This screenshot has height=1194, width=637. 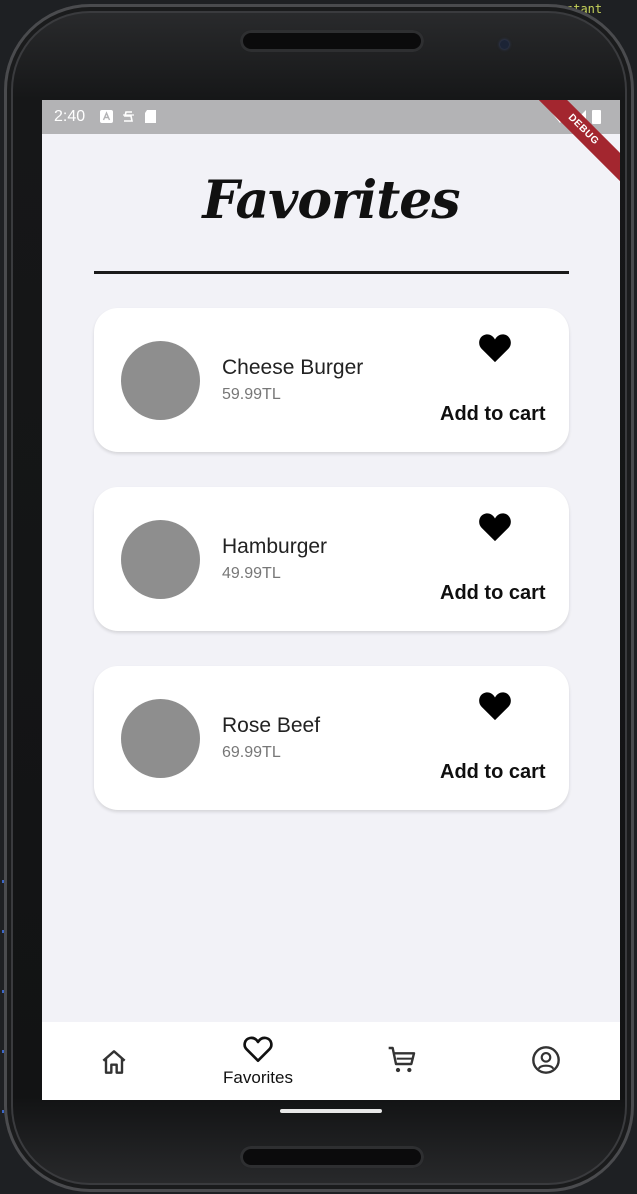 I want to click on product-price: 69.99TL, so click(x=251, y=752).